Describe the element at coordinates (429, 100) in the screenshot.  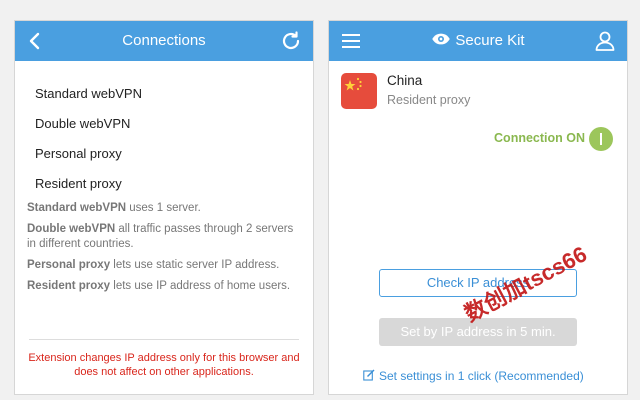
I see `proxy-type: Resident proxy` at that location.